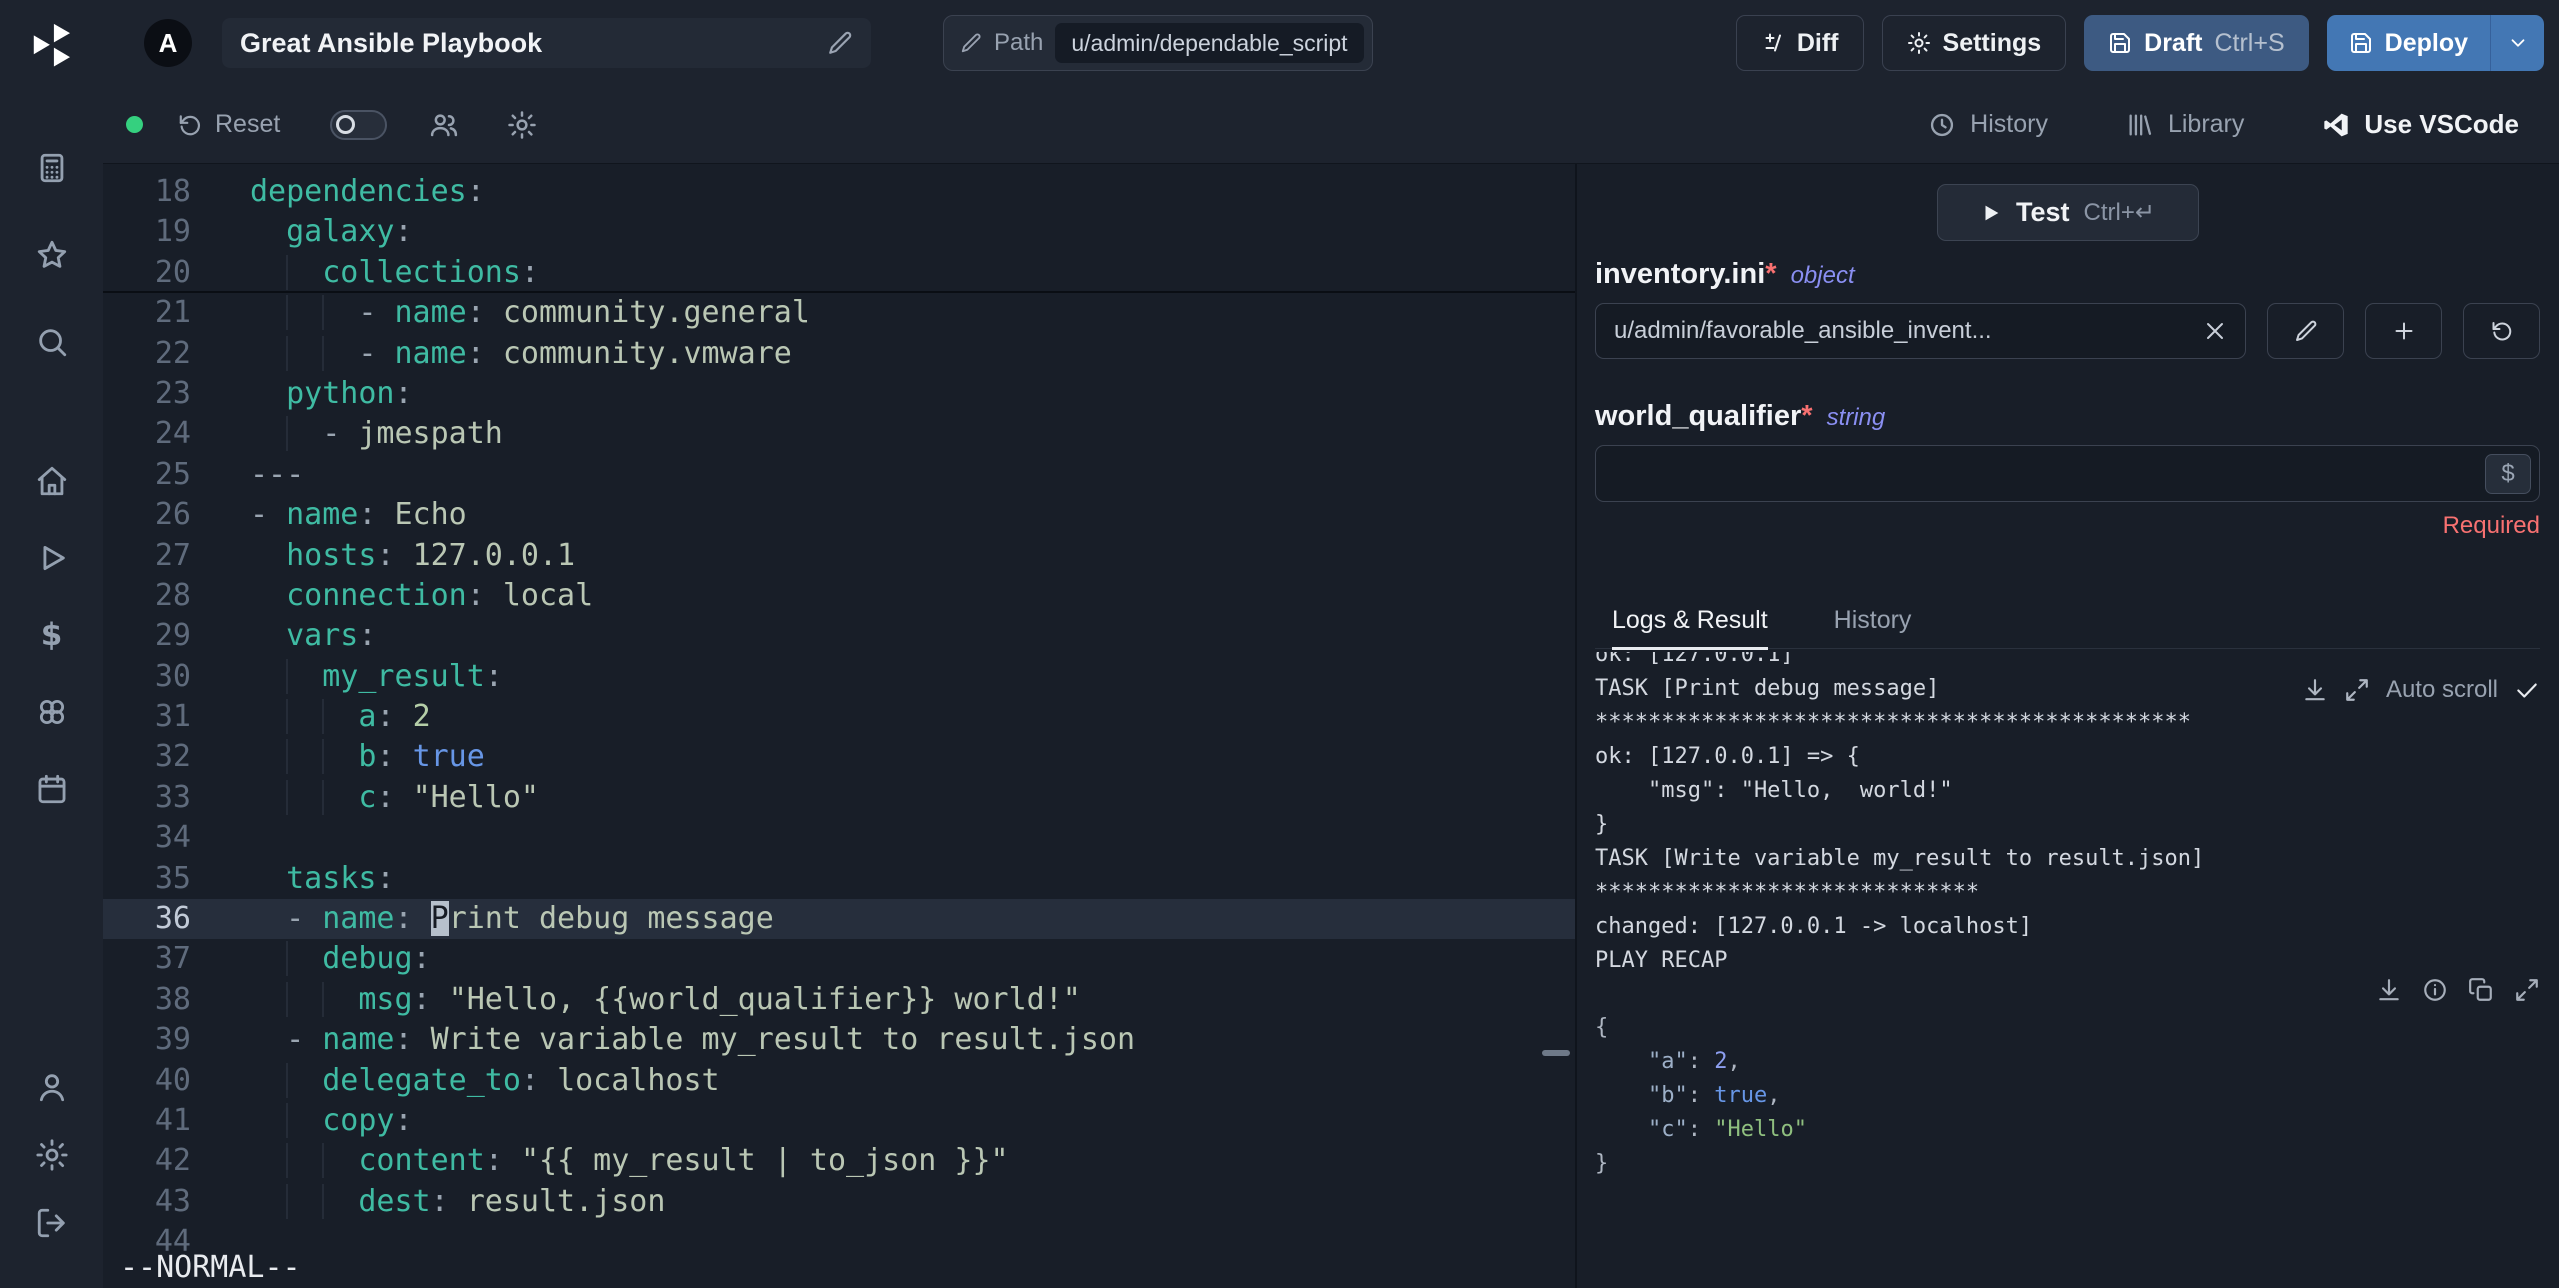  What do you see at coordinates (310, 717) in the screenshot?
I see `code-text: a: 2` at bounding box center [310, 717].